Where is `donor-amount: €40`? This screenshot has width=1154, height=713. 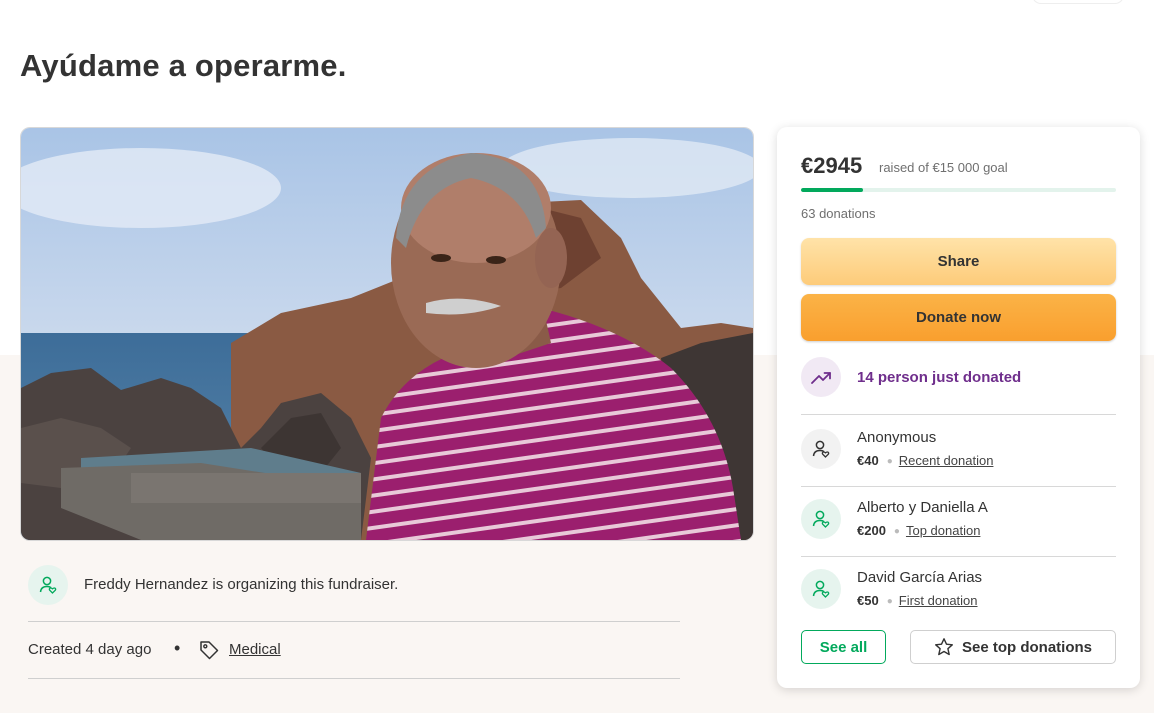 donor-amount: €40 is located at coordinates (868, 460).